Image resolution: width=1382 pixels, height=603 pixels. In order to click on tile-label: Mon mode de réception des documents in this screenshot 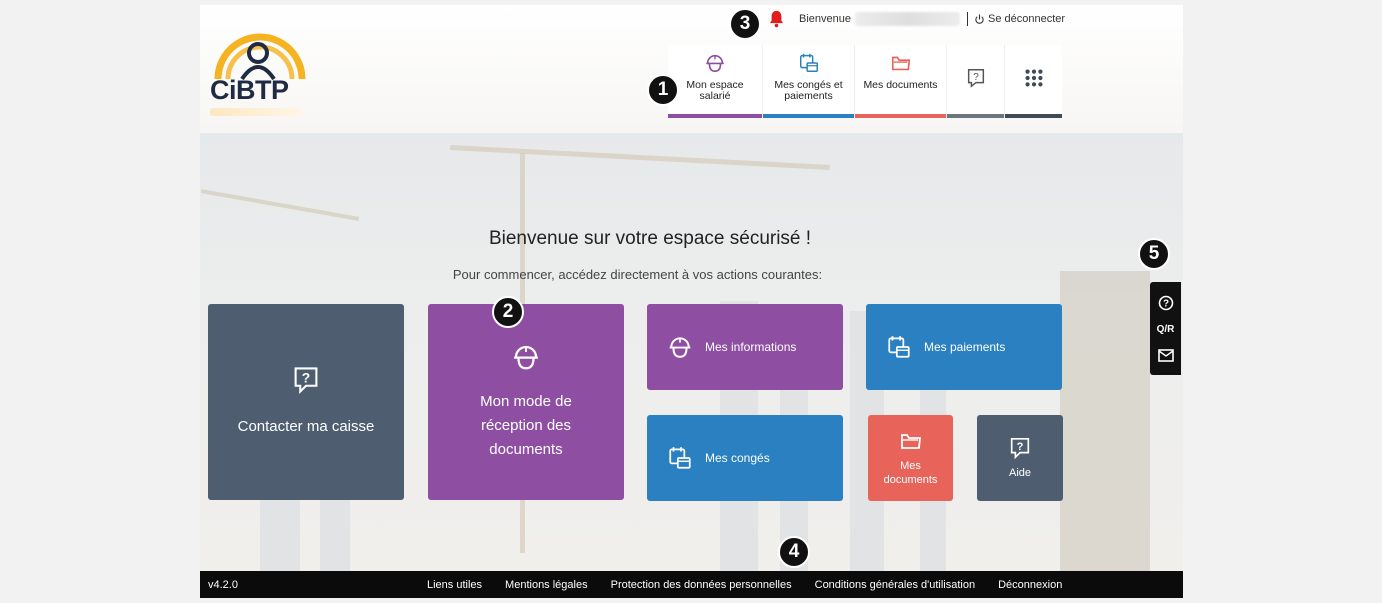, I will do `click(526, 426)`.